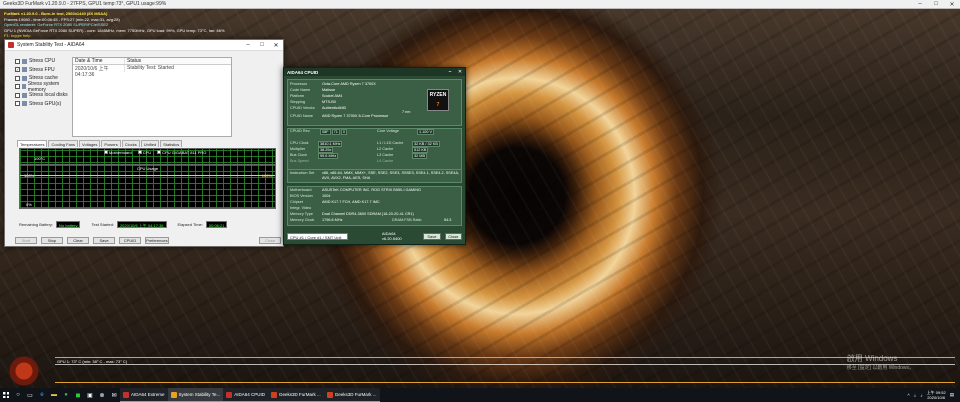  I want to click on edge-icon: e, so click(42, 395).